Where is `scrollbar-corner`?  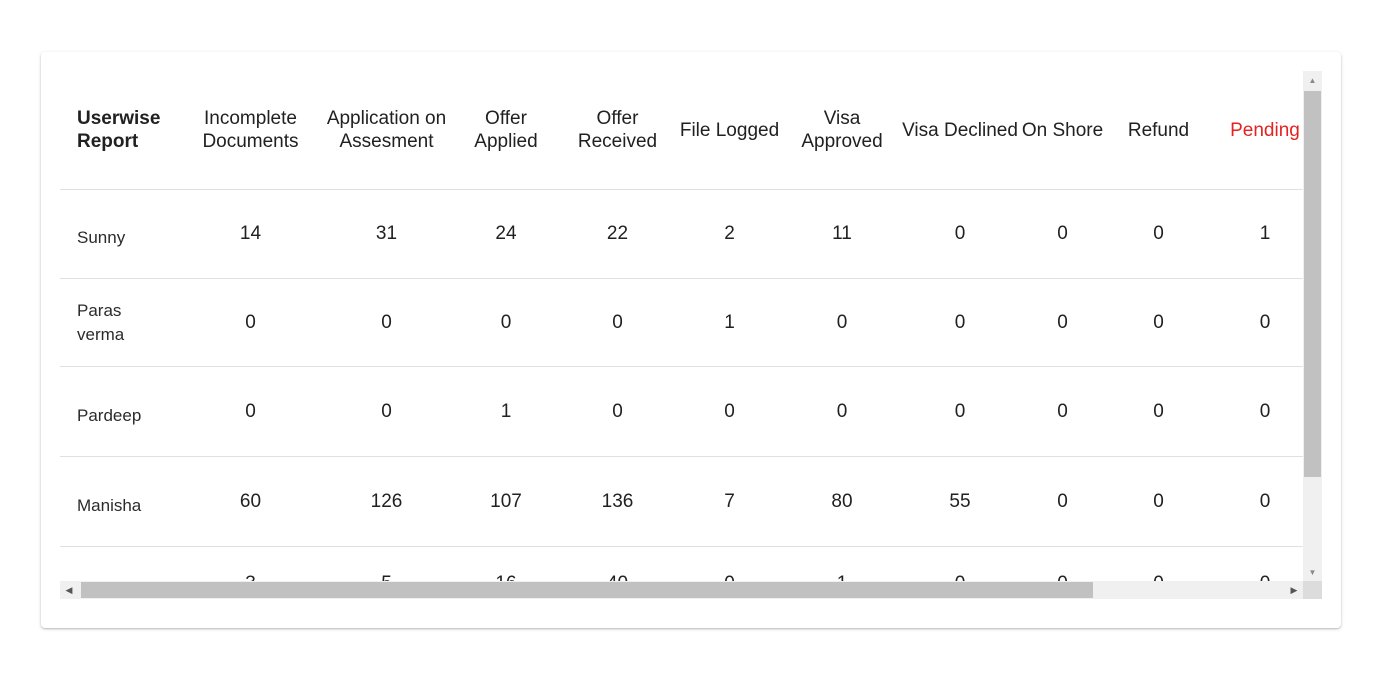
scrollbar-corner is located at coordinates (1312, 590).